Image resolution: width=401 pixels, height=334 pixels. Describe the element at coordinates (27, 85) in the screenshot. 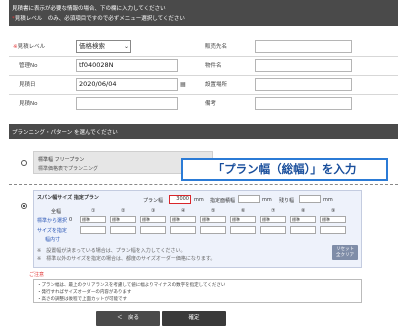

I see `date-label: 見積日` at that location.